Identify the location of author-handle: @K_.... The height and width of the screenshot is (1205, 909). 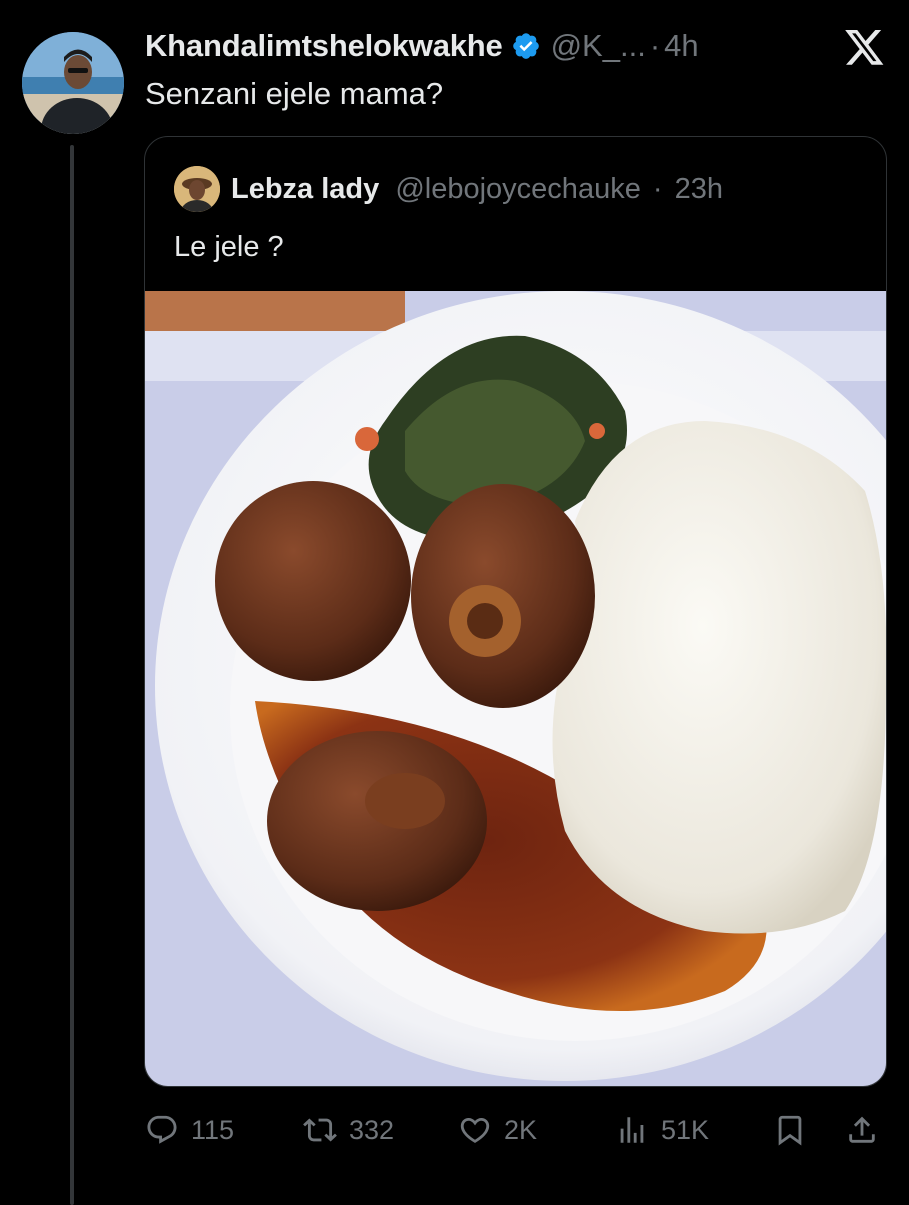
(598, 46).